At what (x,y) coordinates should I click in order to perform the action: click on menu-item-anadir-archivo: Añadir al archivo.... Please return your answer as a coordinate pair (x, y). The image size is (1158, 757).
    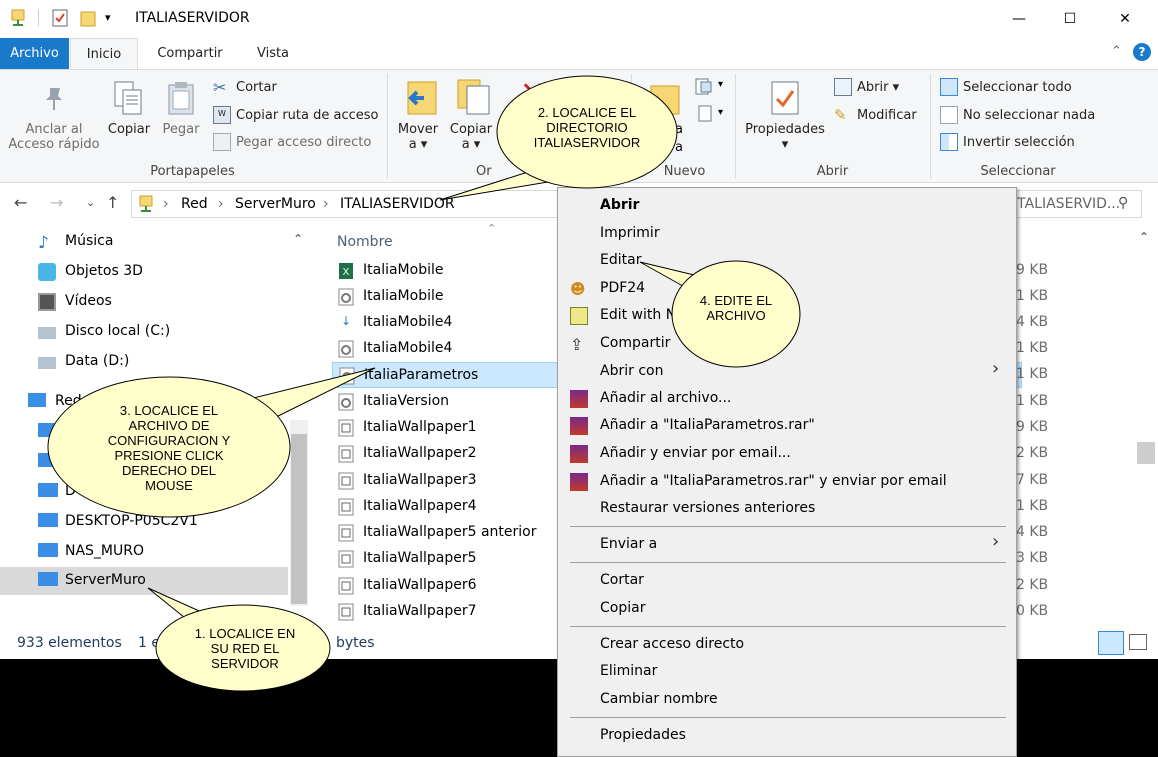
    Looking at the image, I should click on (665, 398).